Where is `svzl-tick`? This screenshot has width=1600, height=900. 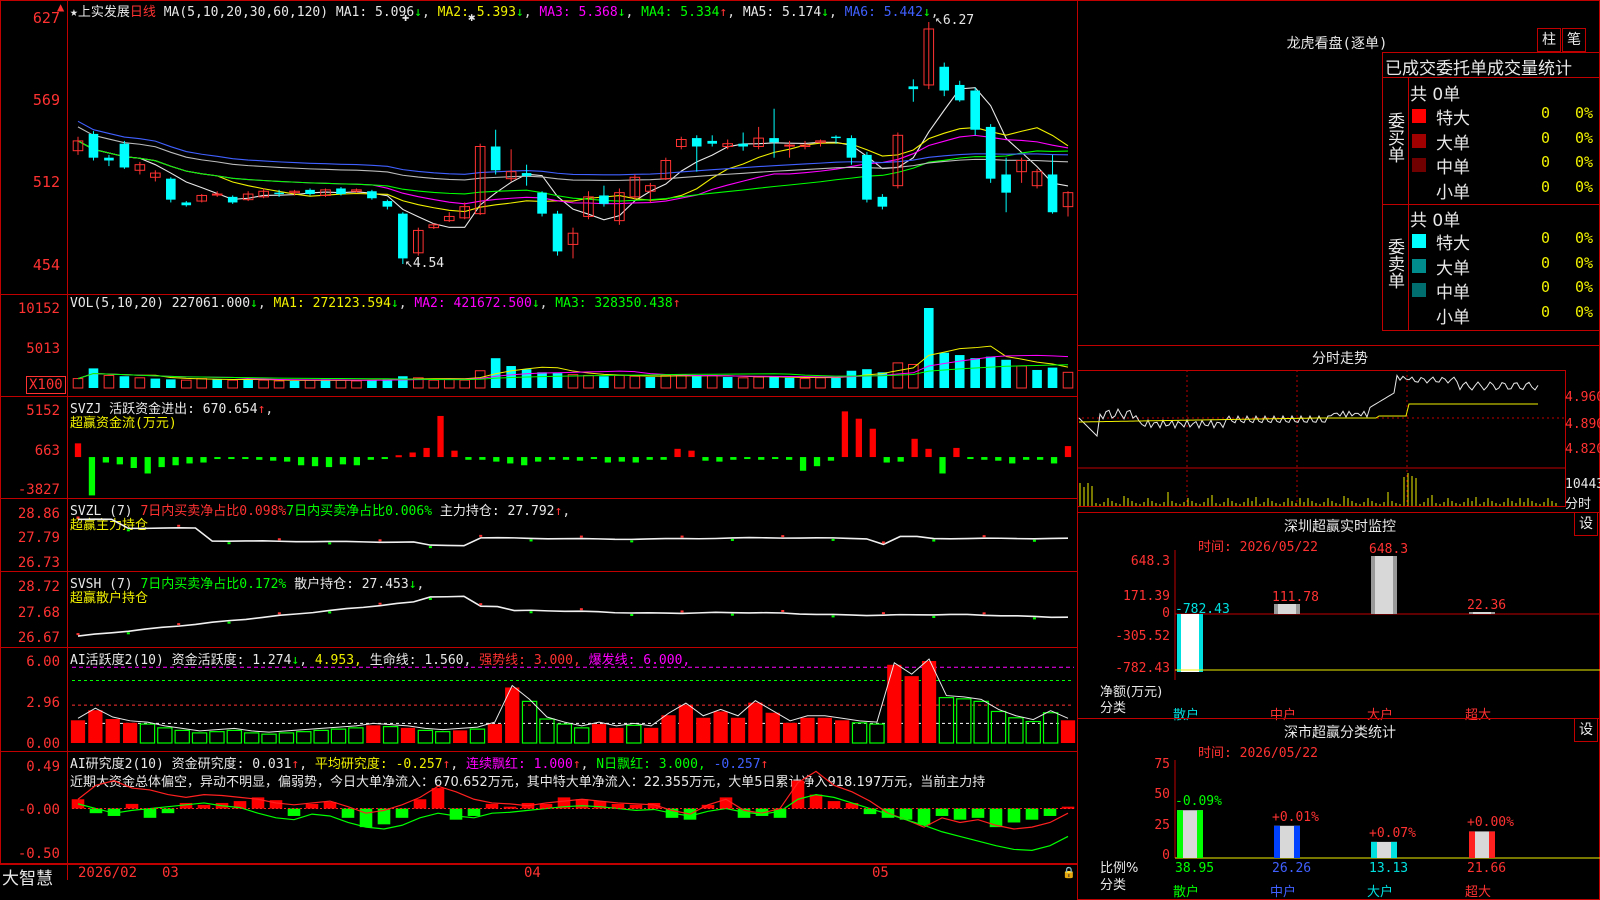 svzl-tick is located at coordinates (128, 530).